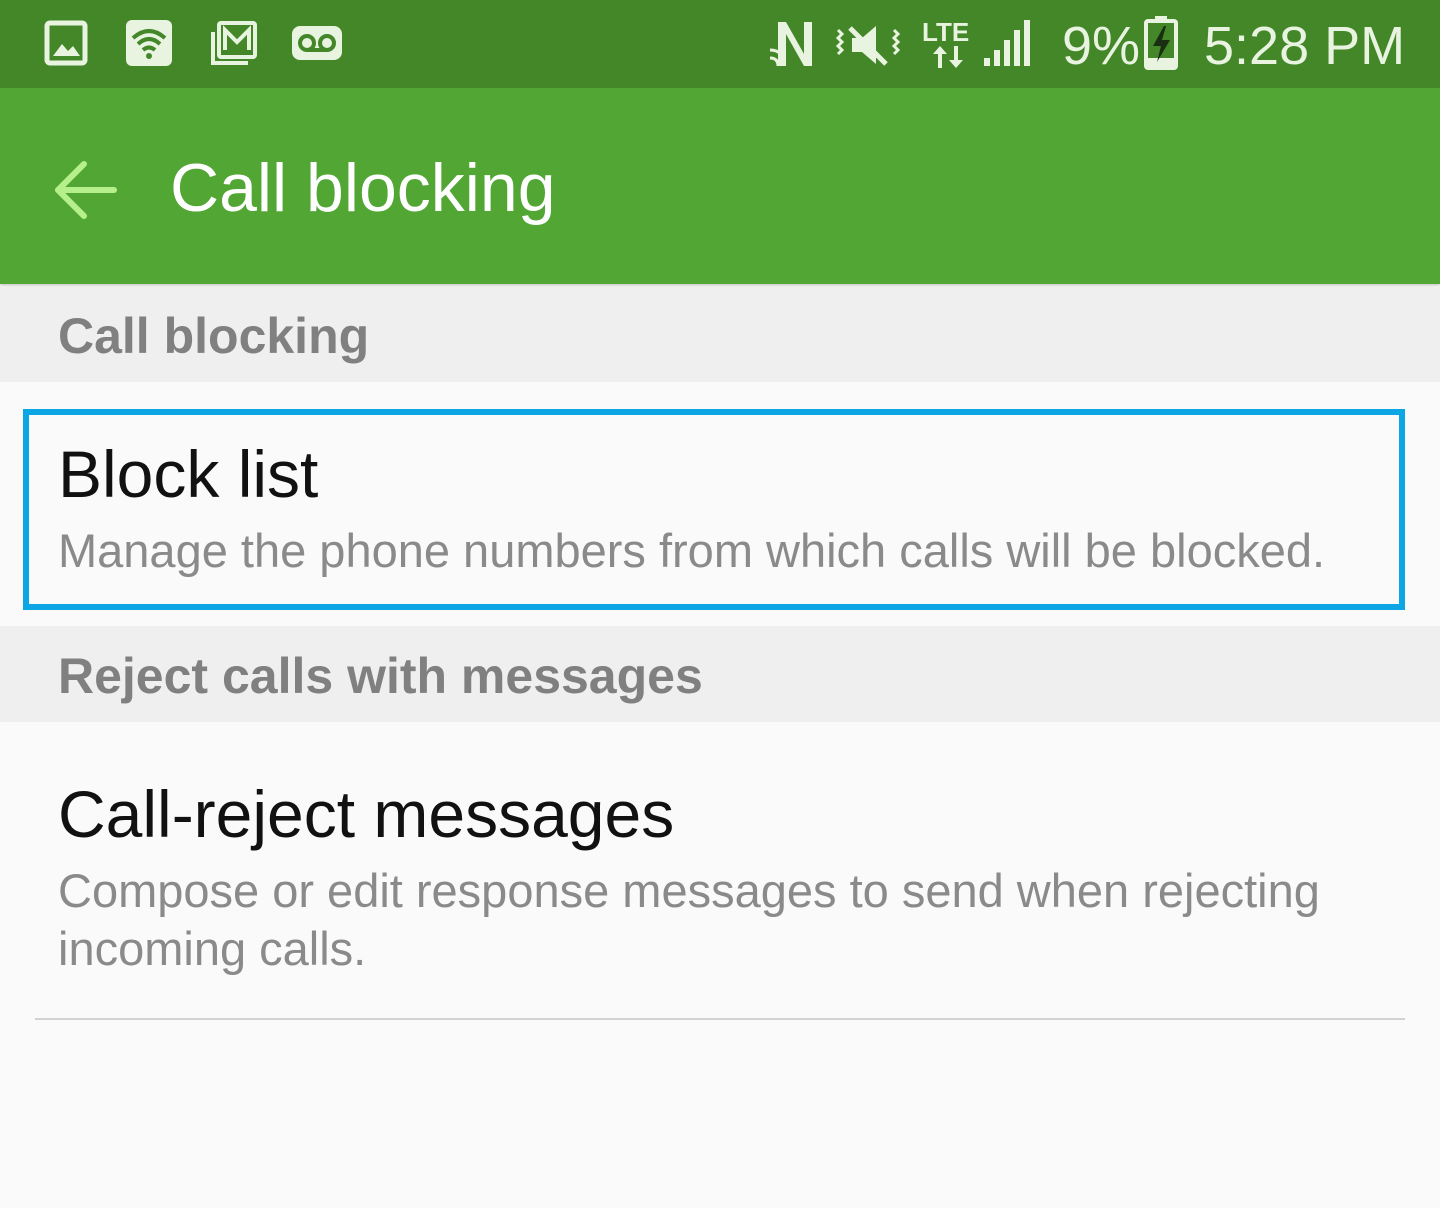 This screenshot has width=1440, height=1208. I want to click on gallery-icon, so click(66, 43).